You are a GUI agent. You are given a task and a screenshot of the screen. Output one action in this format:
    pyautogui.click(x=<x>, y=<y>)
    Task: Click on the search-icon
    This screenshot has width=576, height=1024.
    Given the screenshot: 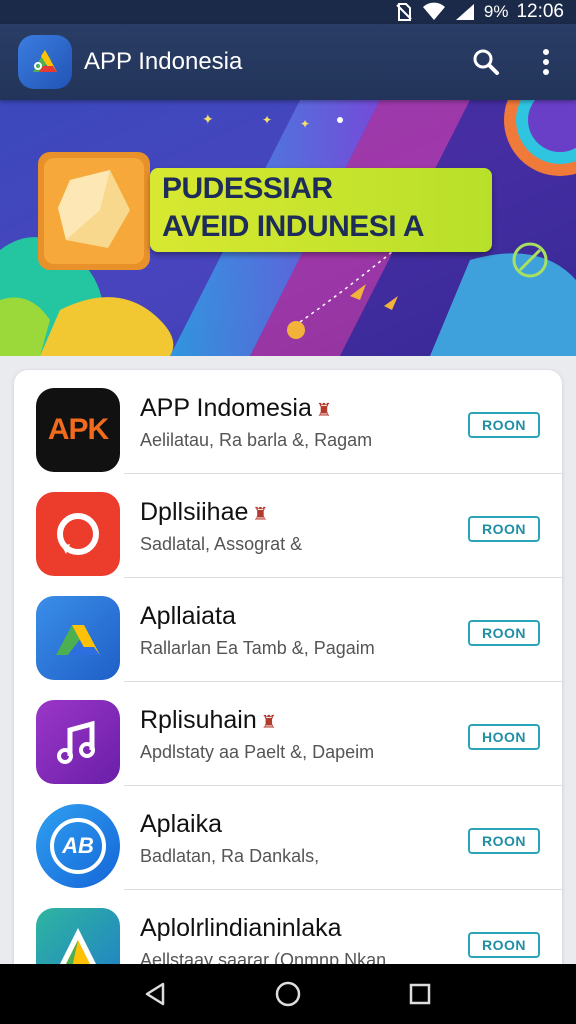 What is the action you would take?
    pyautogui.click(x=486, y=62)
    